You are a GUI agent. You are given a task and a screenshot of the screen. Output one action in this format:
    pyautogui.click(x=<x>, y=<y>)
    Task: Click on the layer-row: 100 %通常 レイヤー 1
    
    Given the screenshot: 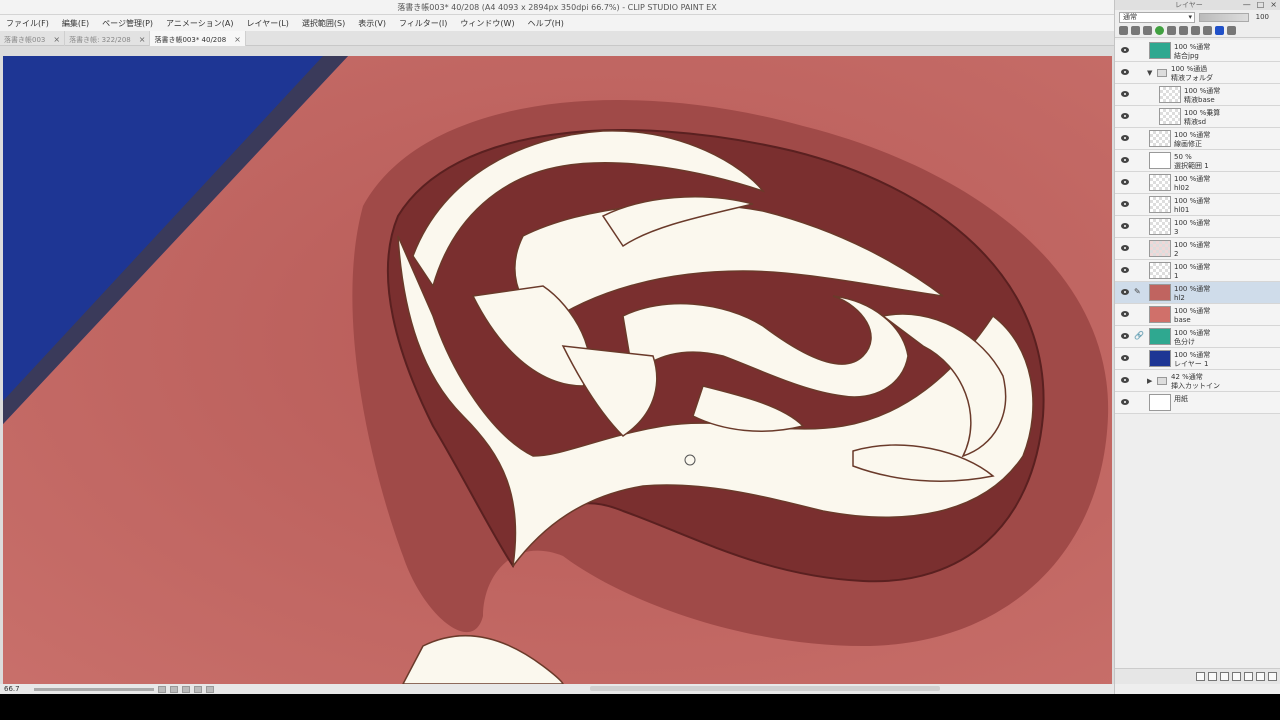 What is the action you would take?
    pyautogui.click(x=1197, y=359)
    